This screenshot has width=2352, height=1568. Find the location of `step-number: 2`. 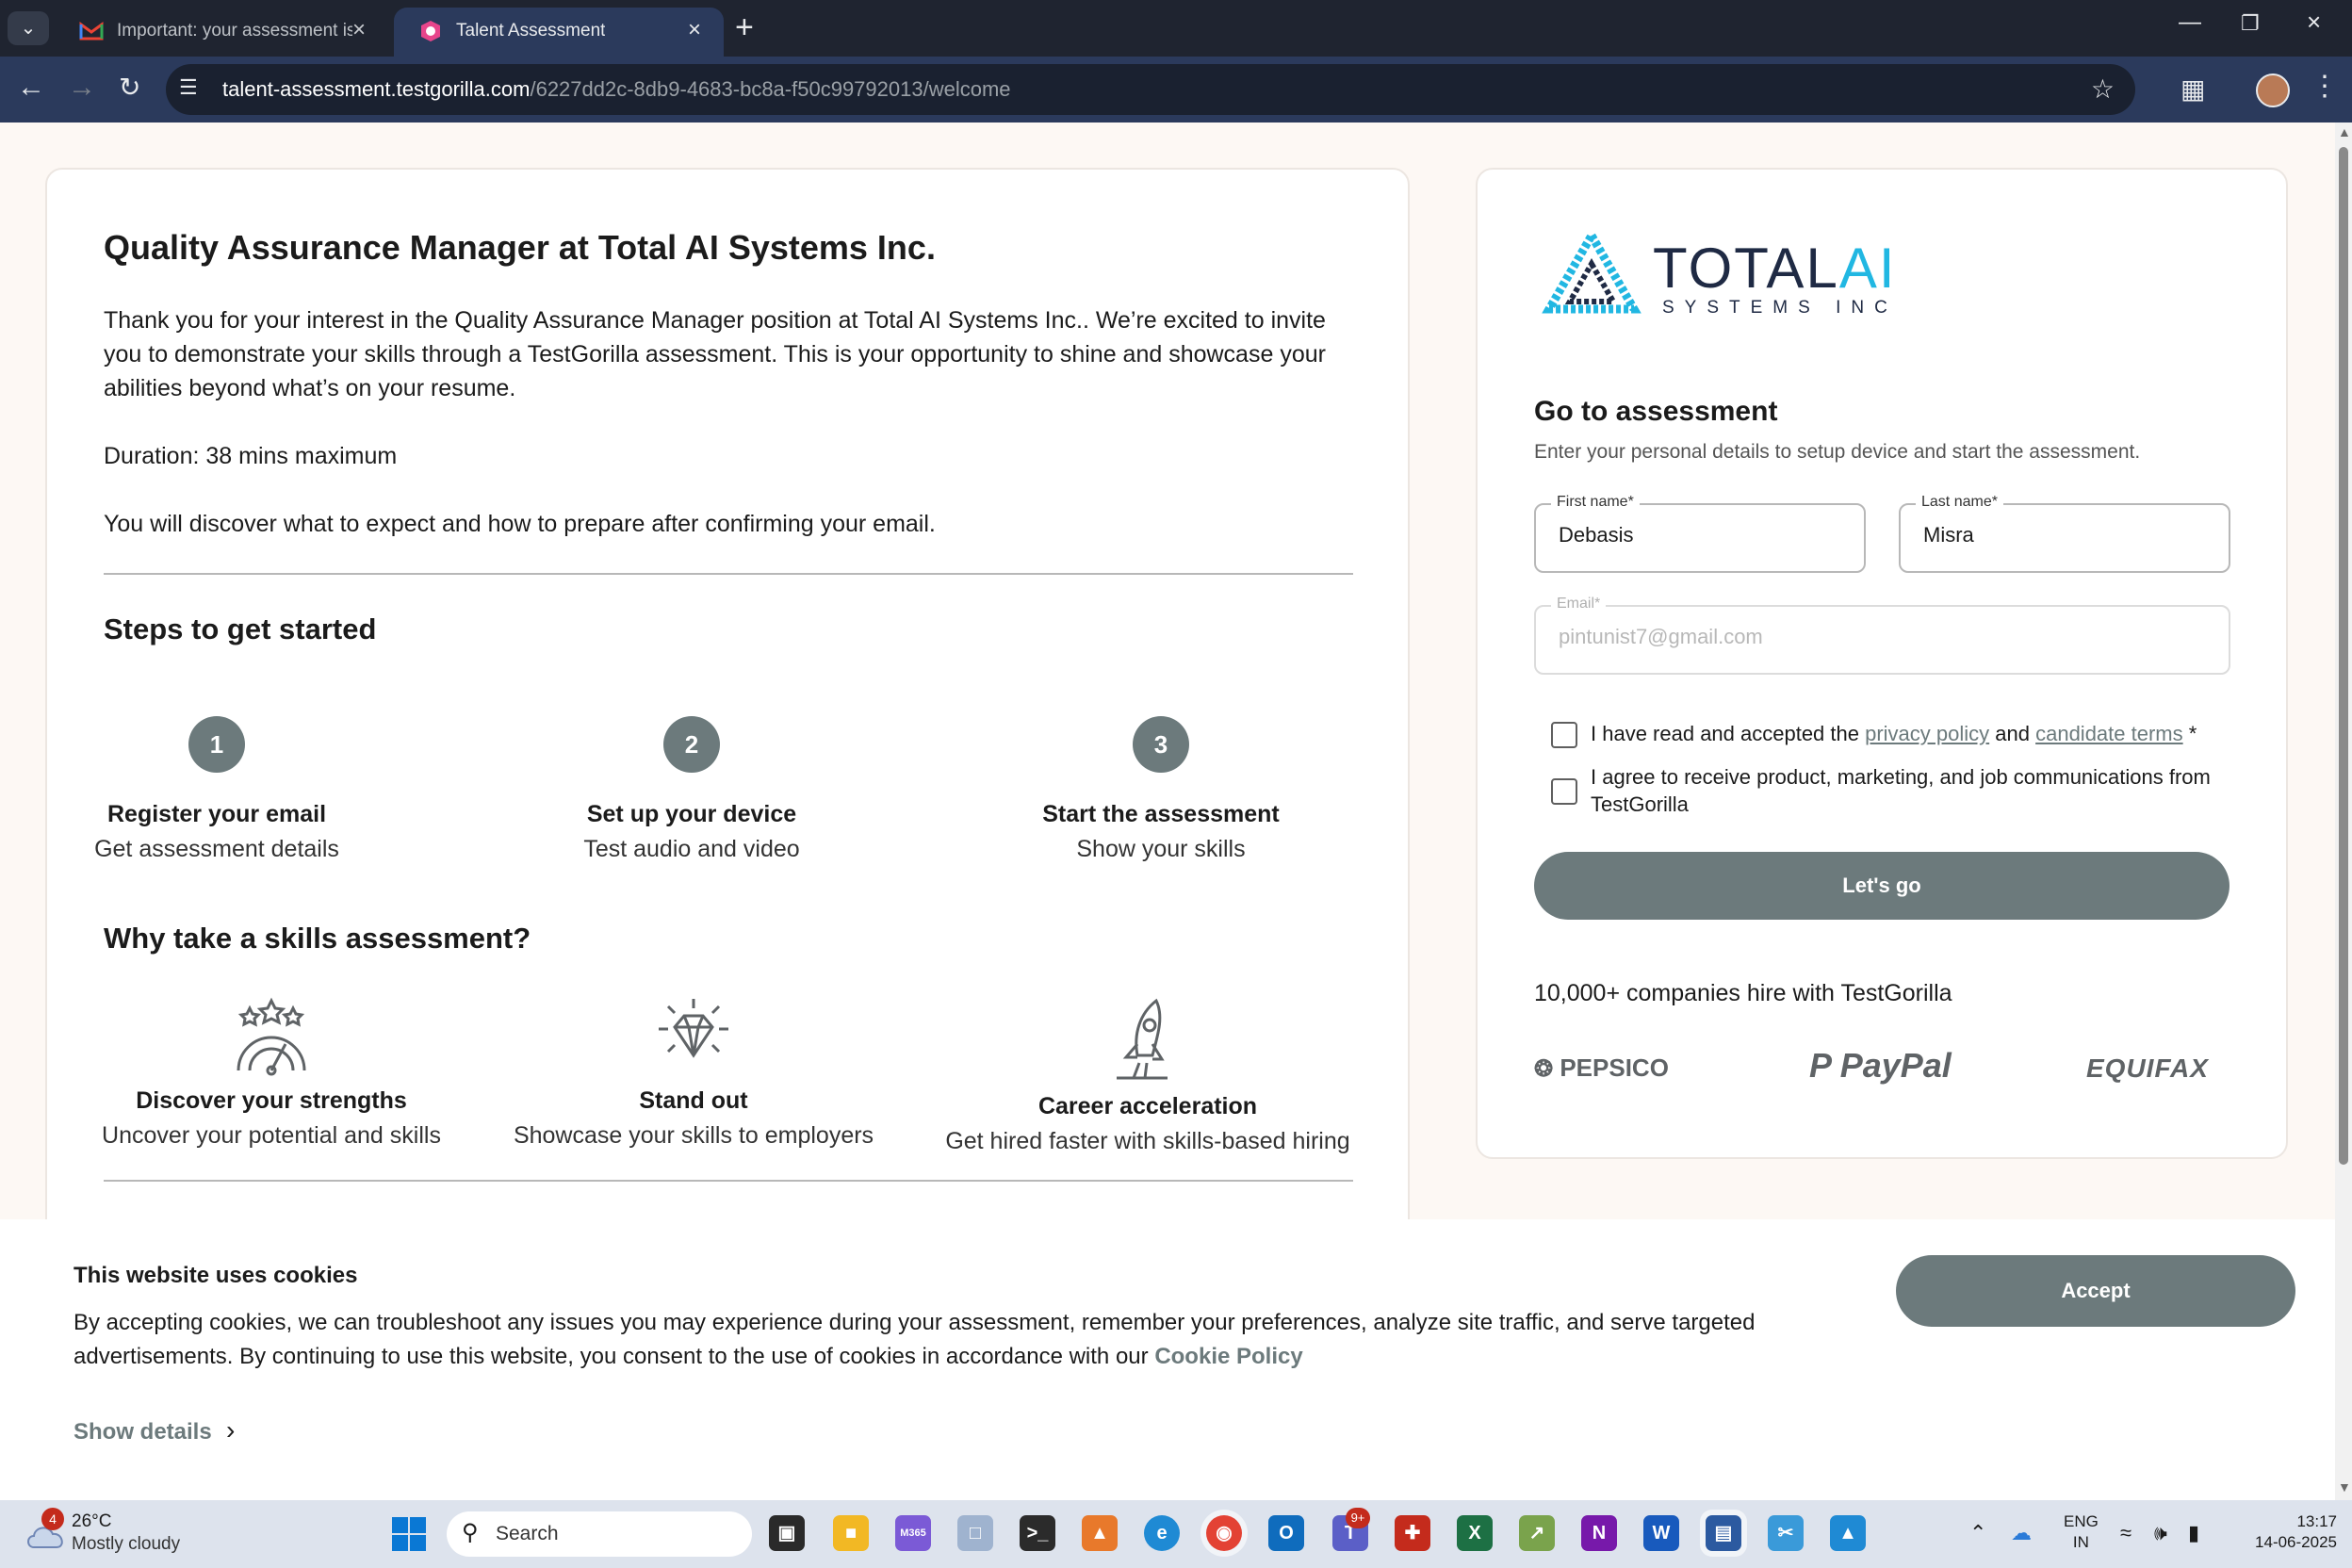

step-number: 2 is located at coordinates (691, 745).